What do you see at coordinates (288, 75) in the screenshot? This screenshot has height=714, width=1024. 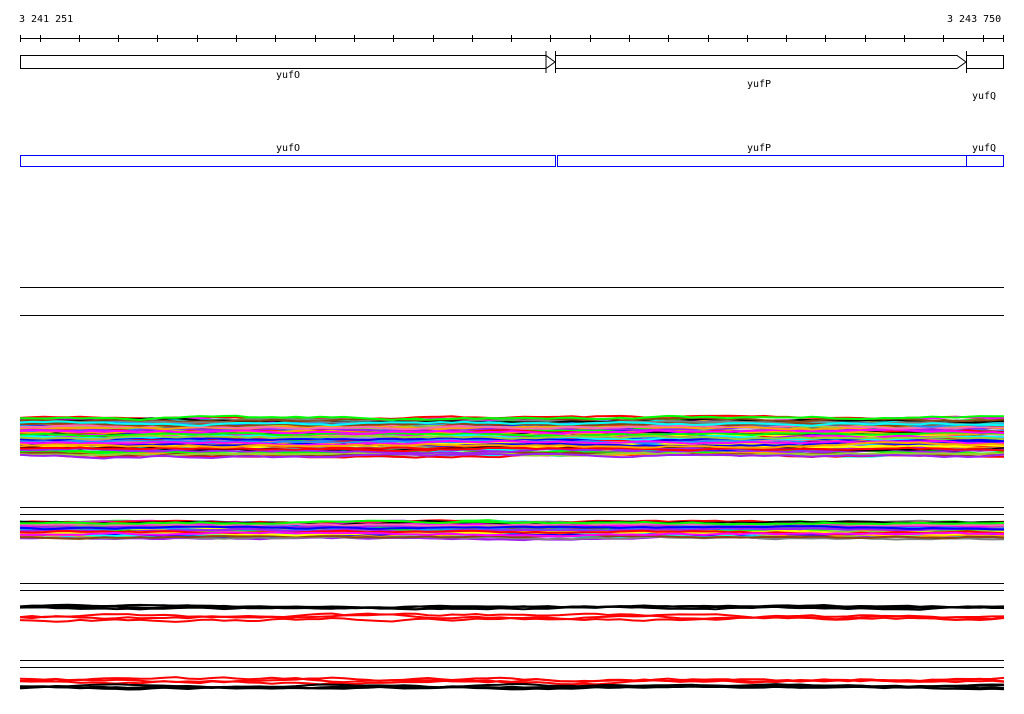 I see `gene-label-yufO: yufO` at bounding box center [288, 75].